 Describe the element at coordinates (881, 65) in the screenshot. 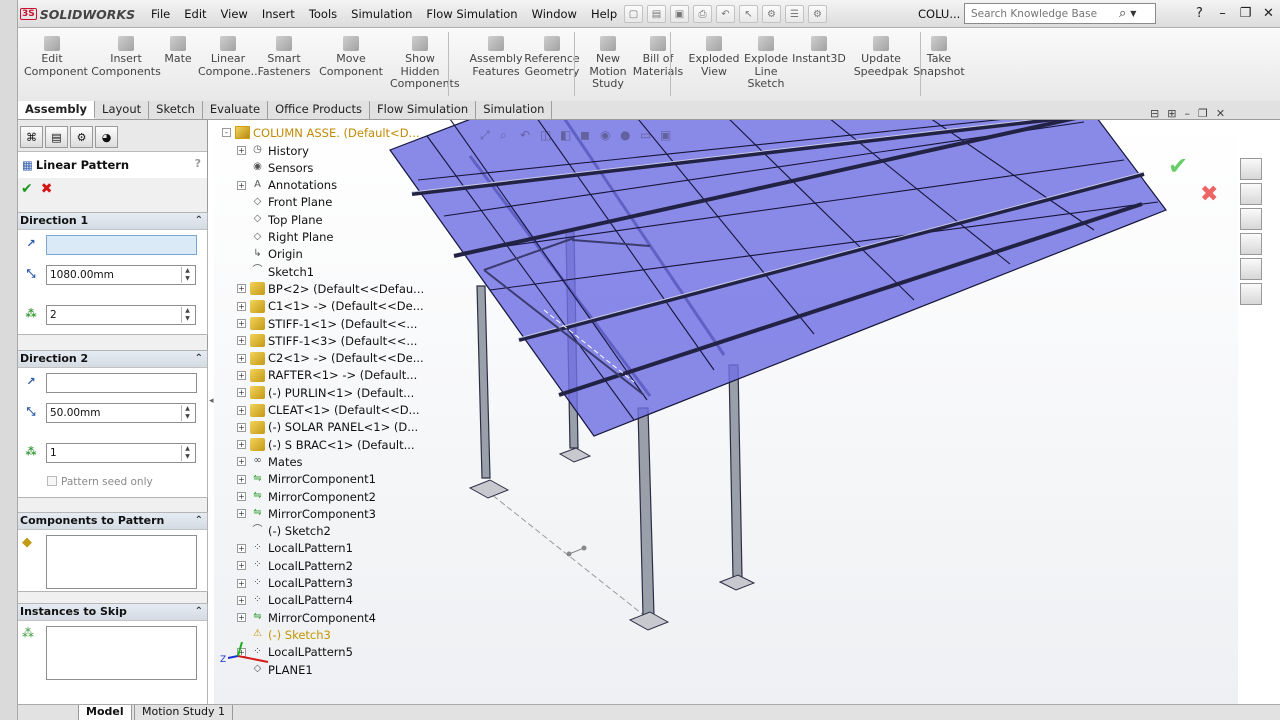

I see `cmd-update-speedpak: Update Speedpak` at that location.